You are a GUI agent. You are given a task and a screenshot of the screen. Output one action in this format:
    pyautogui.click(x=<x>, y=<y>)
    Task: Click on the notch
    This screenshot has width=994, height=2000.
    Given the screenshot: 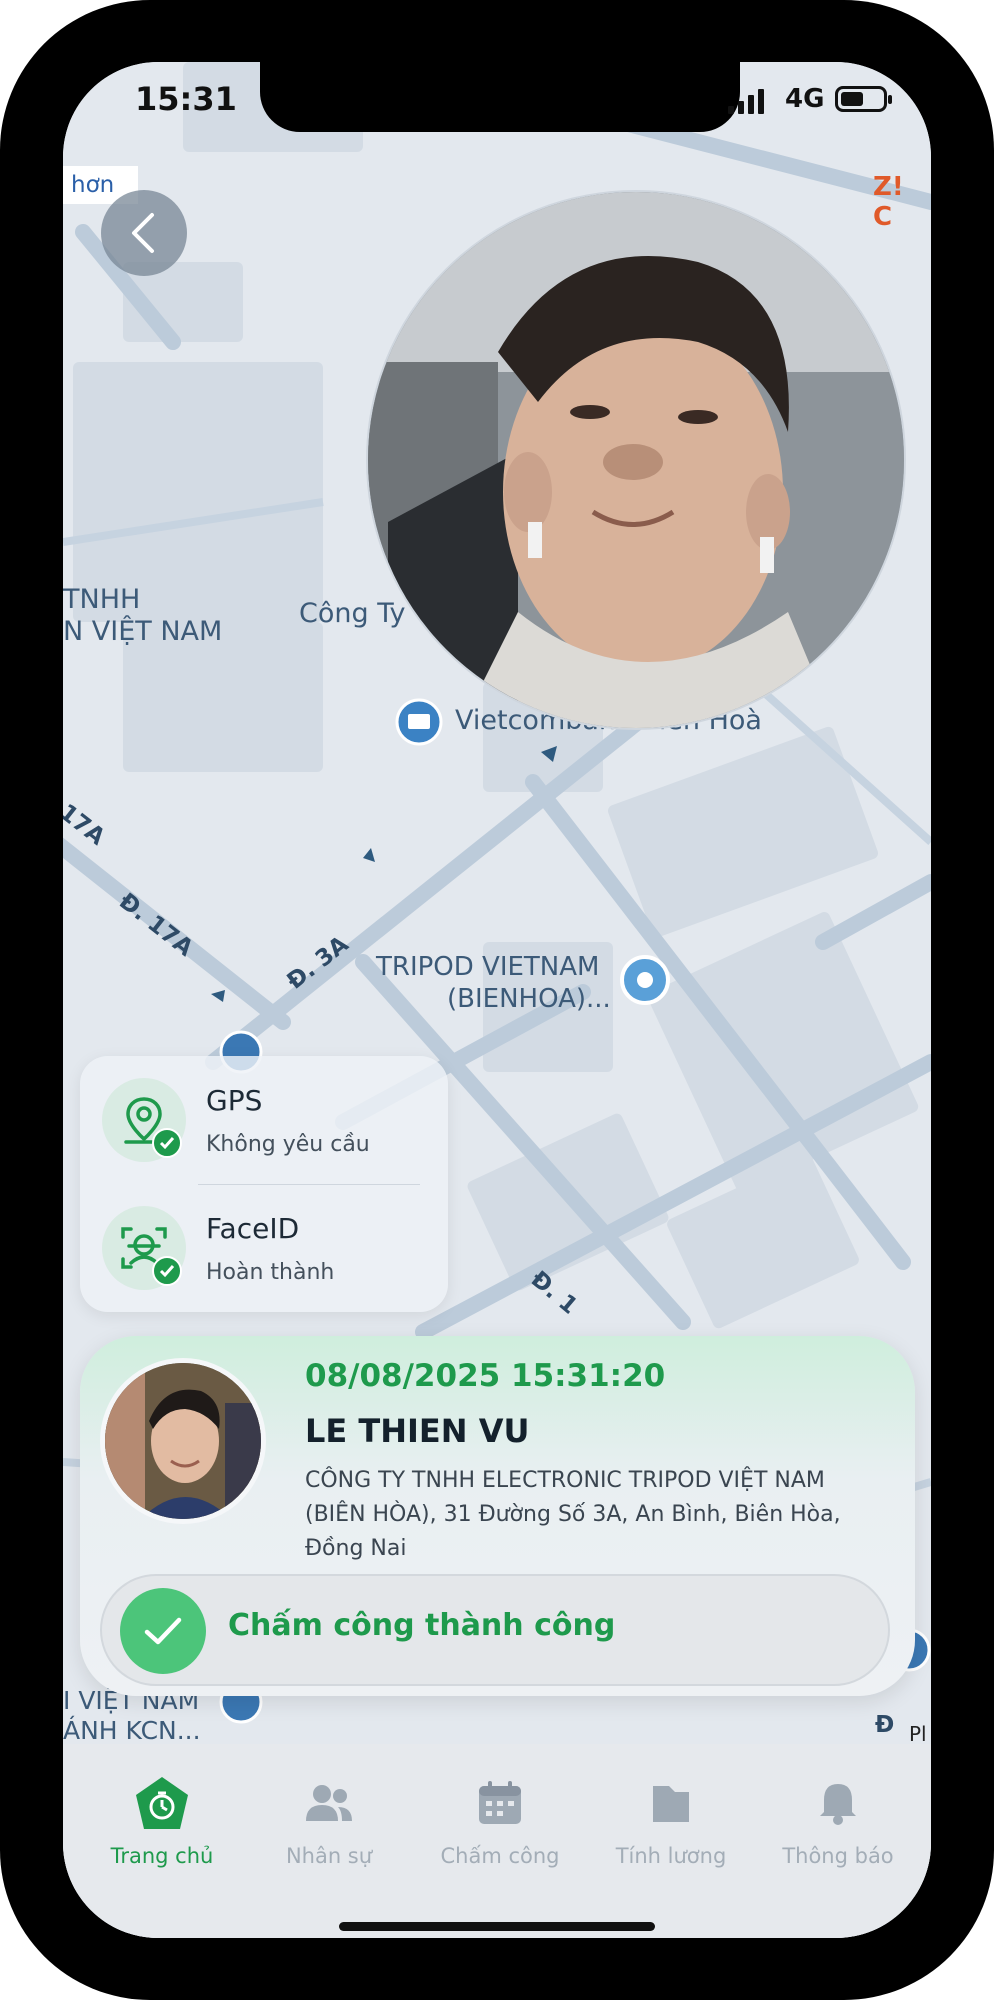 What is the action you would take?
    pyautogui.click(x=500, y=97)
    